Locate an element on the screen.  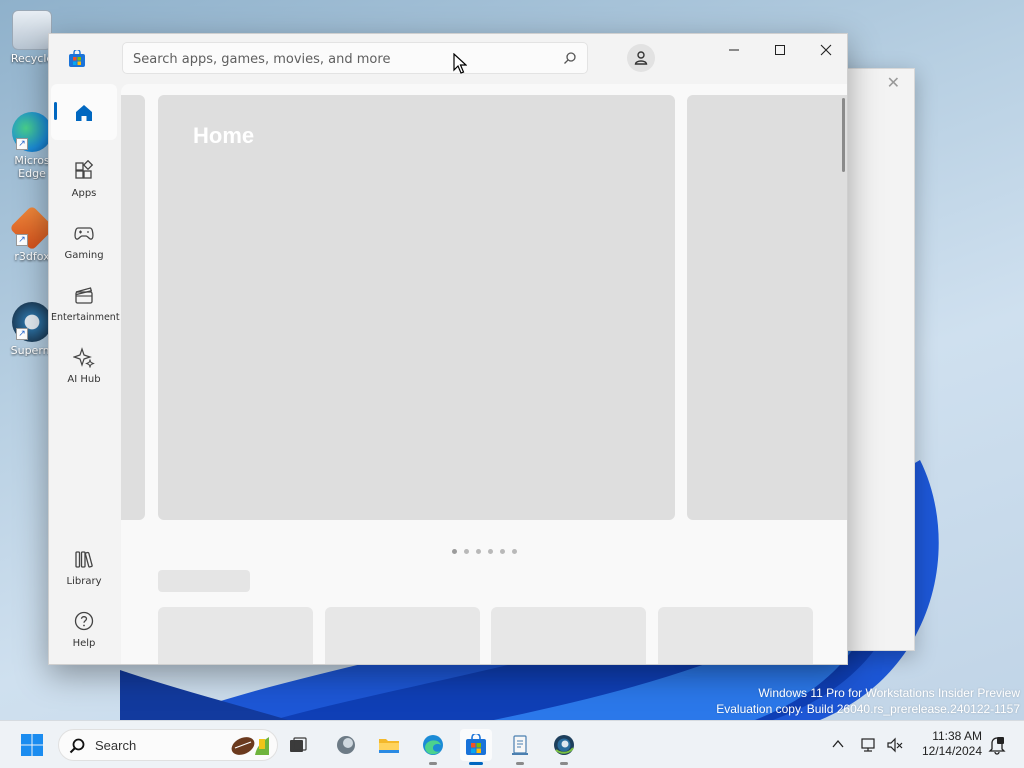
maximize-button is located at coordinates (780, 50).